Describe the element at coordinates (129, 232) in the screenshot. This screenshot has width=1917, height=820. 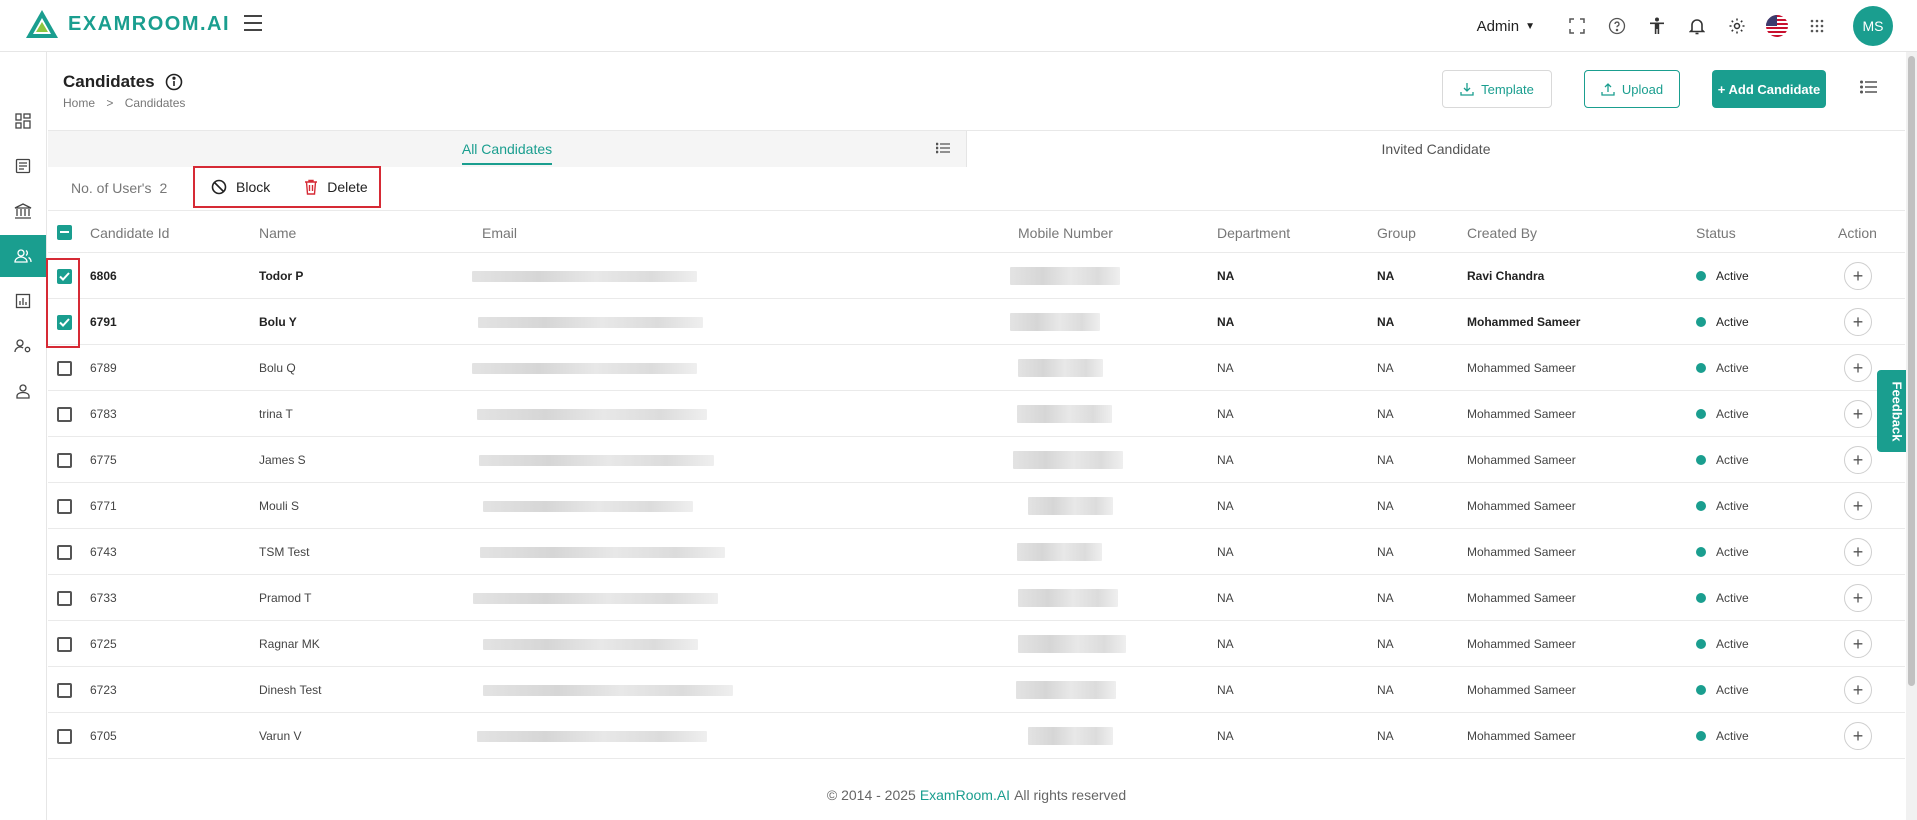
I see `column-header-candidate-id: Candidate Id` at that location.